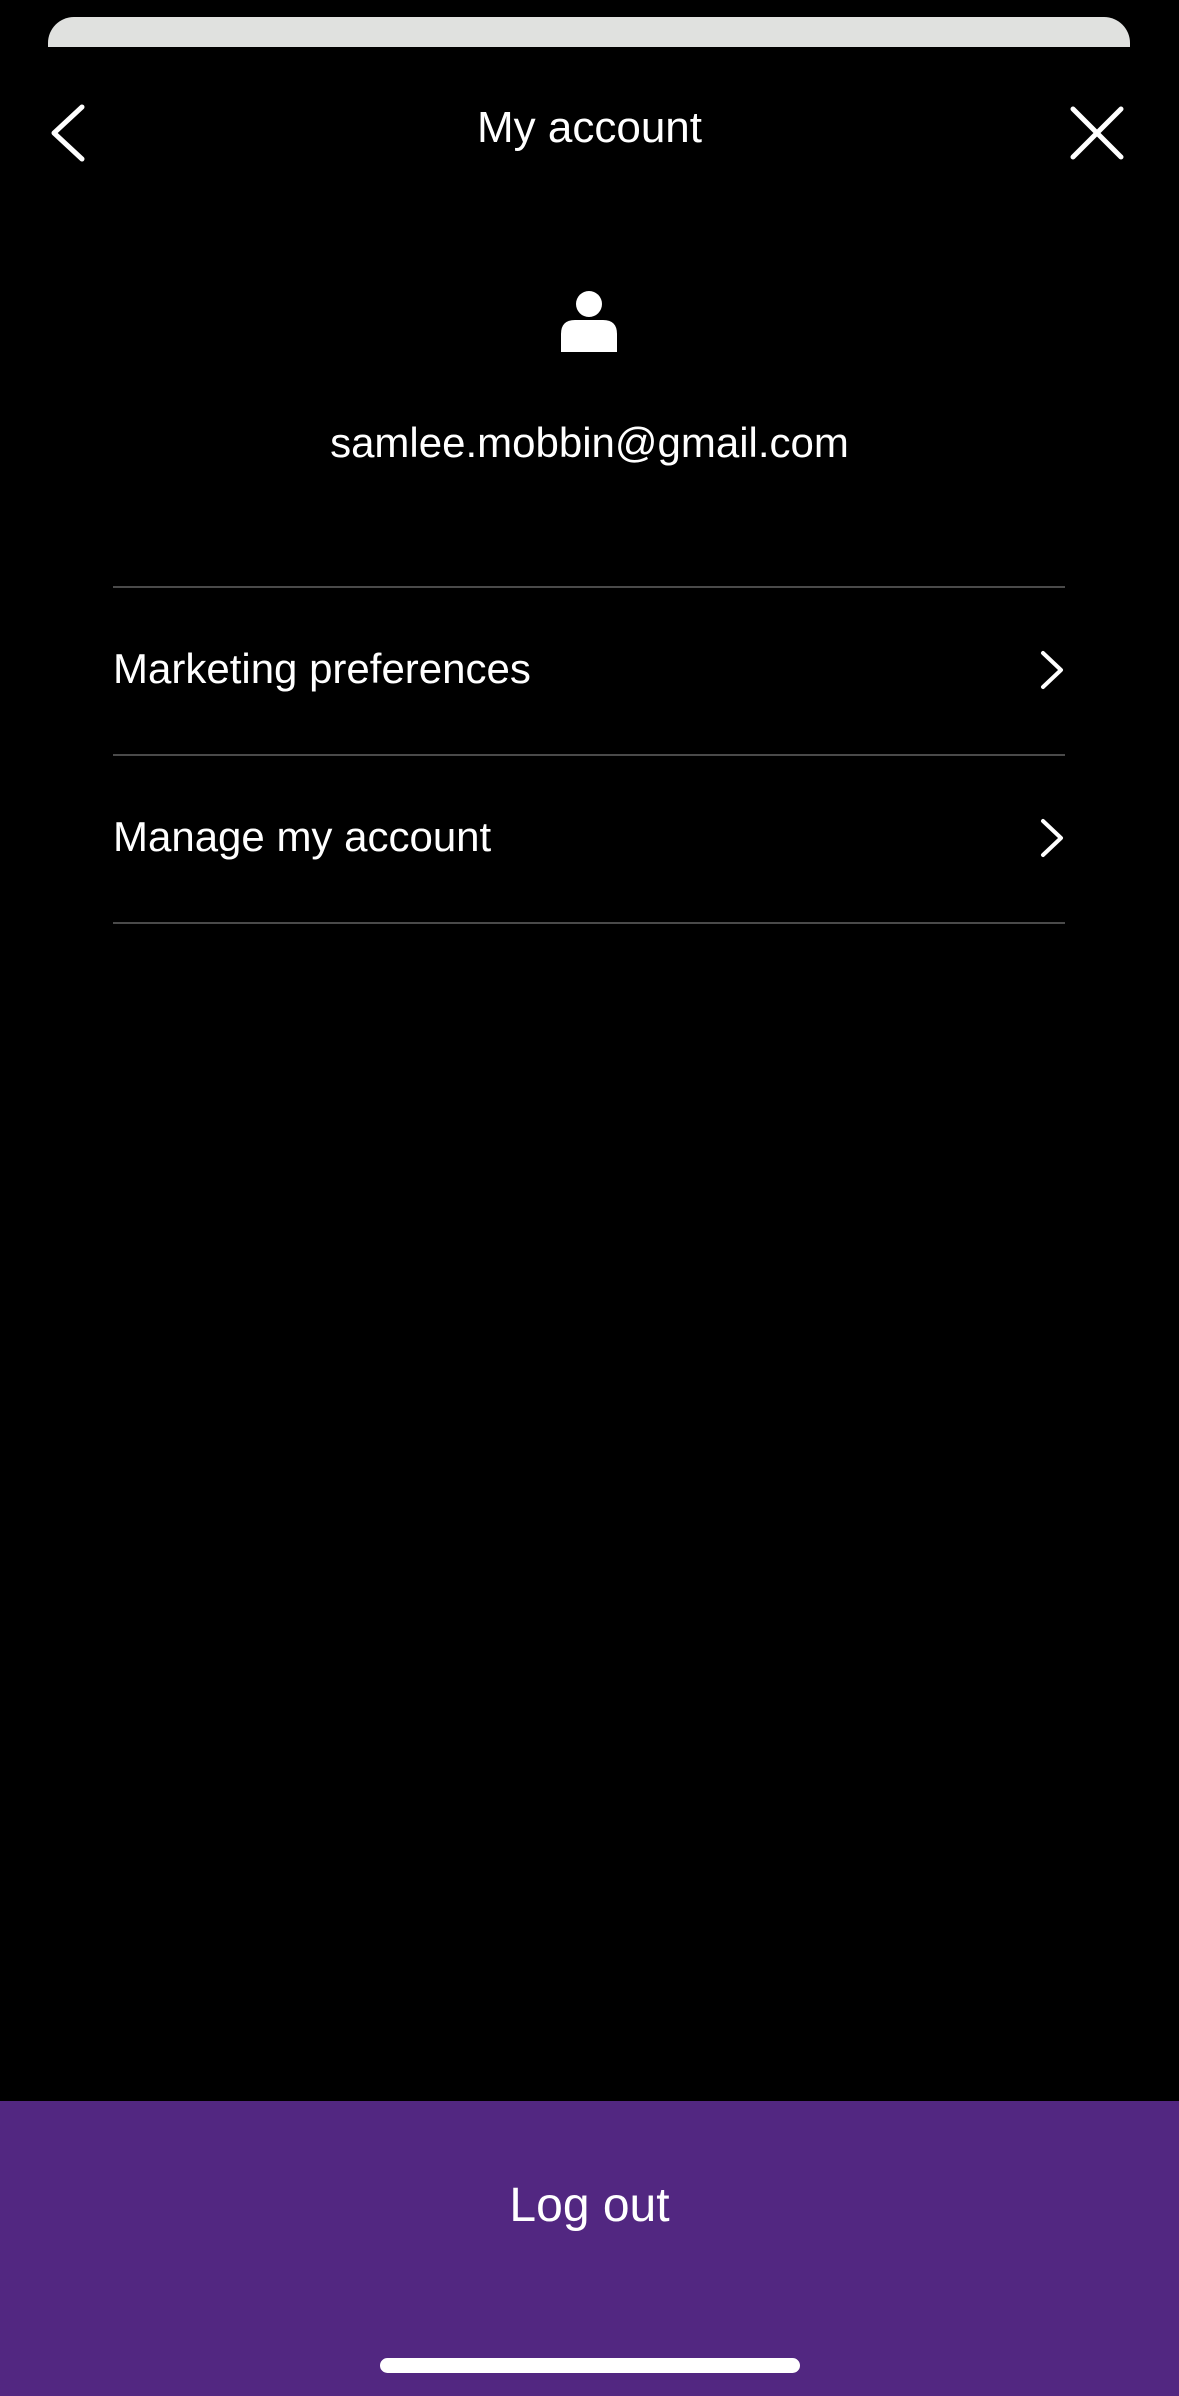 This screenshot has width=1179, height=2396. I want to click on home-indicator, so click(590, 2365).